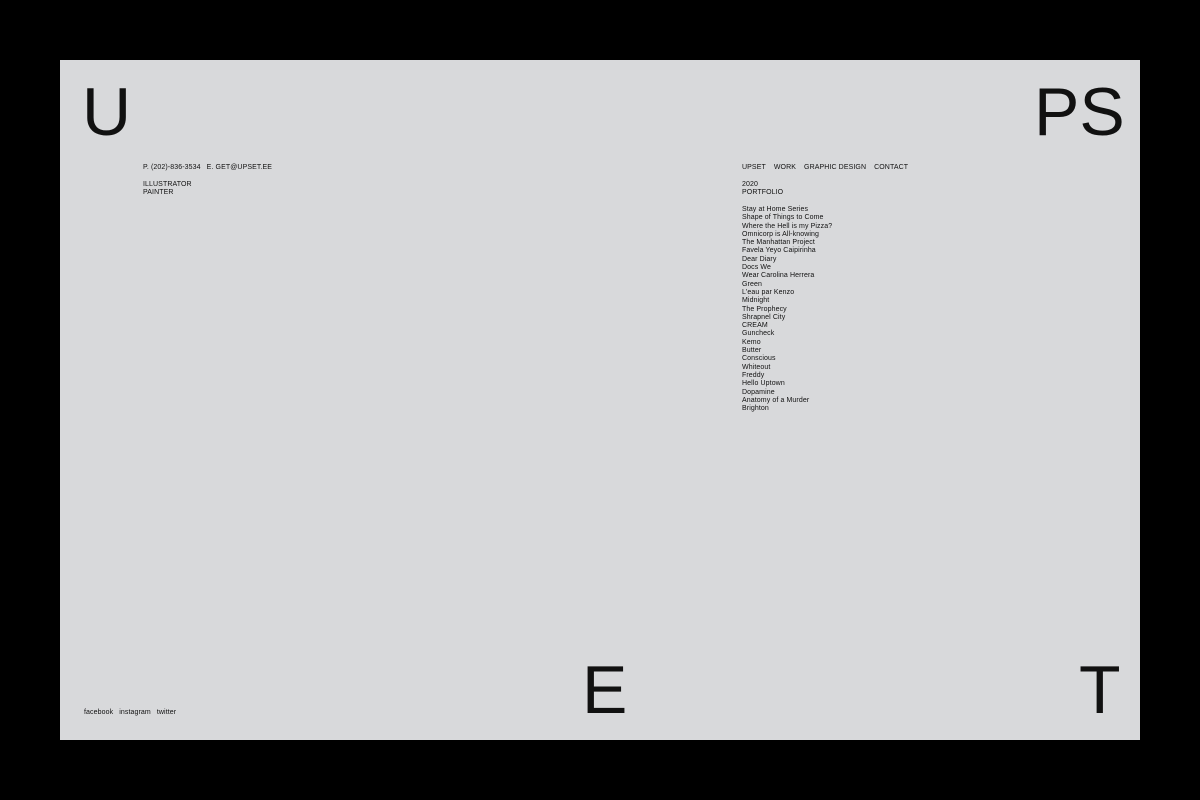 The image size is (1200, 800). I want to click on portfolio-year: 2020, so click(750, 184).